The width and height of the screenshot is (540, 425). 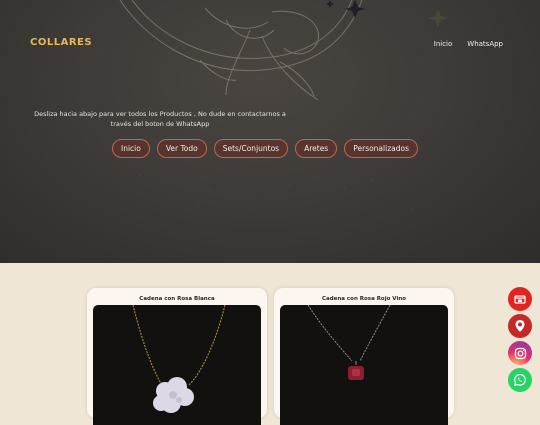 What do you see at coordinates (485, 44) in the screenshot?
I see `nav-whatsapp-link: WhatsApp` at bounding box center [485, 44].